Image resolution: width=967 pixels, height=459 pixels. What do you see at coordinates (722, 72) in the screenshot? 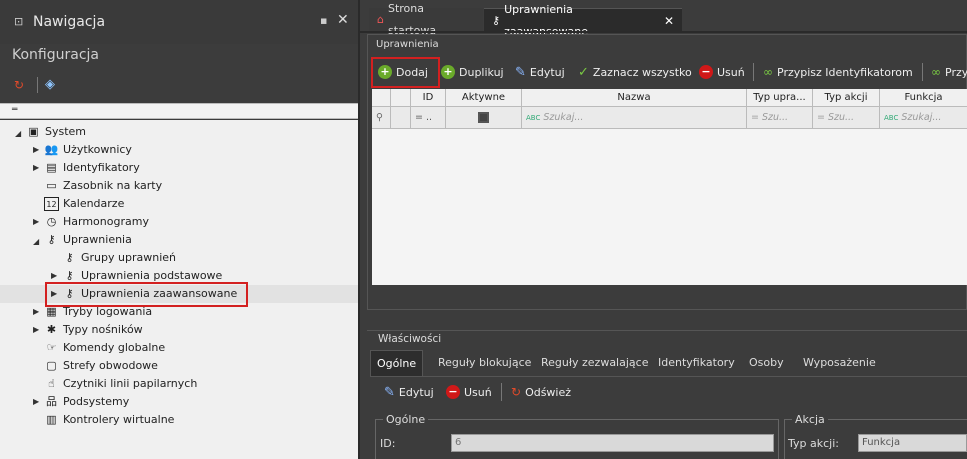
I see `delete-button: − Usuń` at bounding box center [722, 72].